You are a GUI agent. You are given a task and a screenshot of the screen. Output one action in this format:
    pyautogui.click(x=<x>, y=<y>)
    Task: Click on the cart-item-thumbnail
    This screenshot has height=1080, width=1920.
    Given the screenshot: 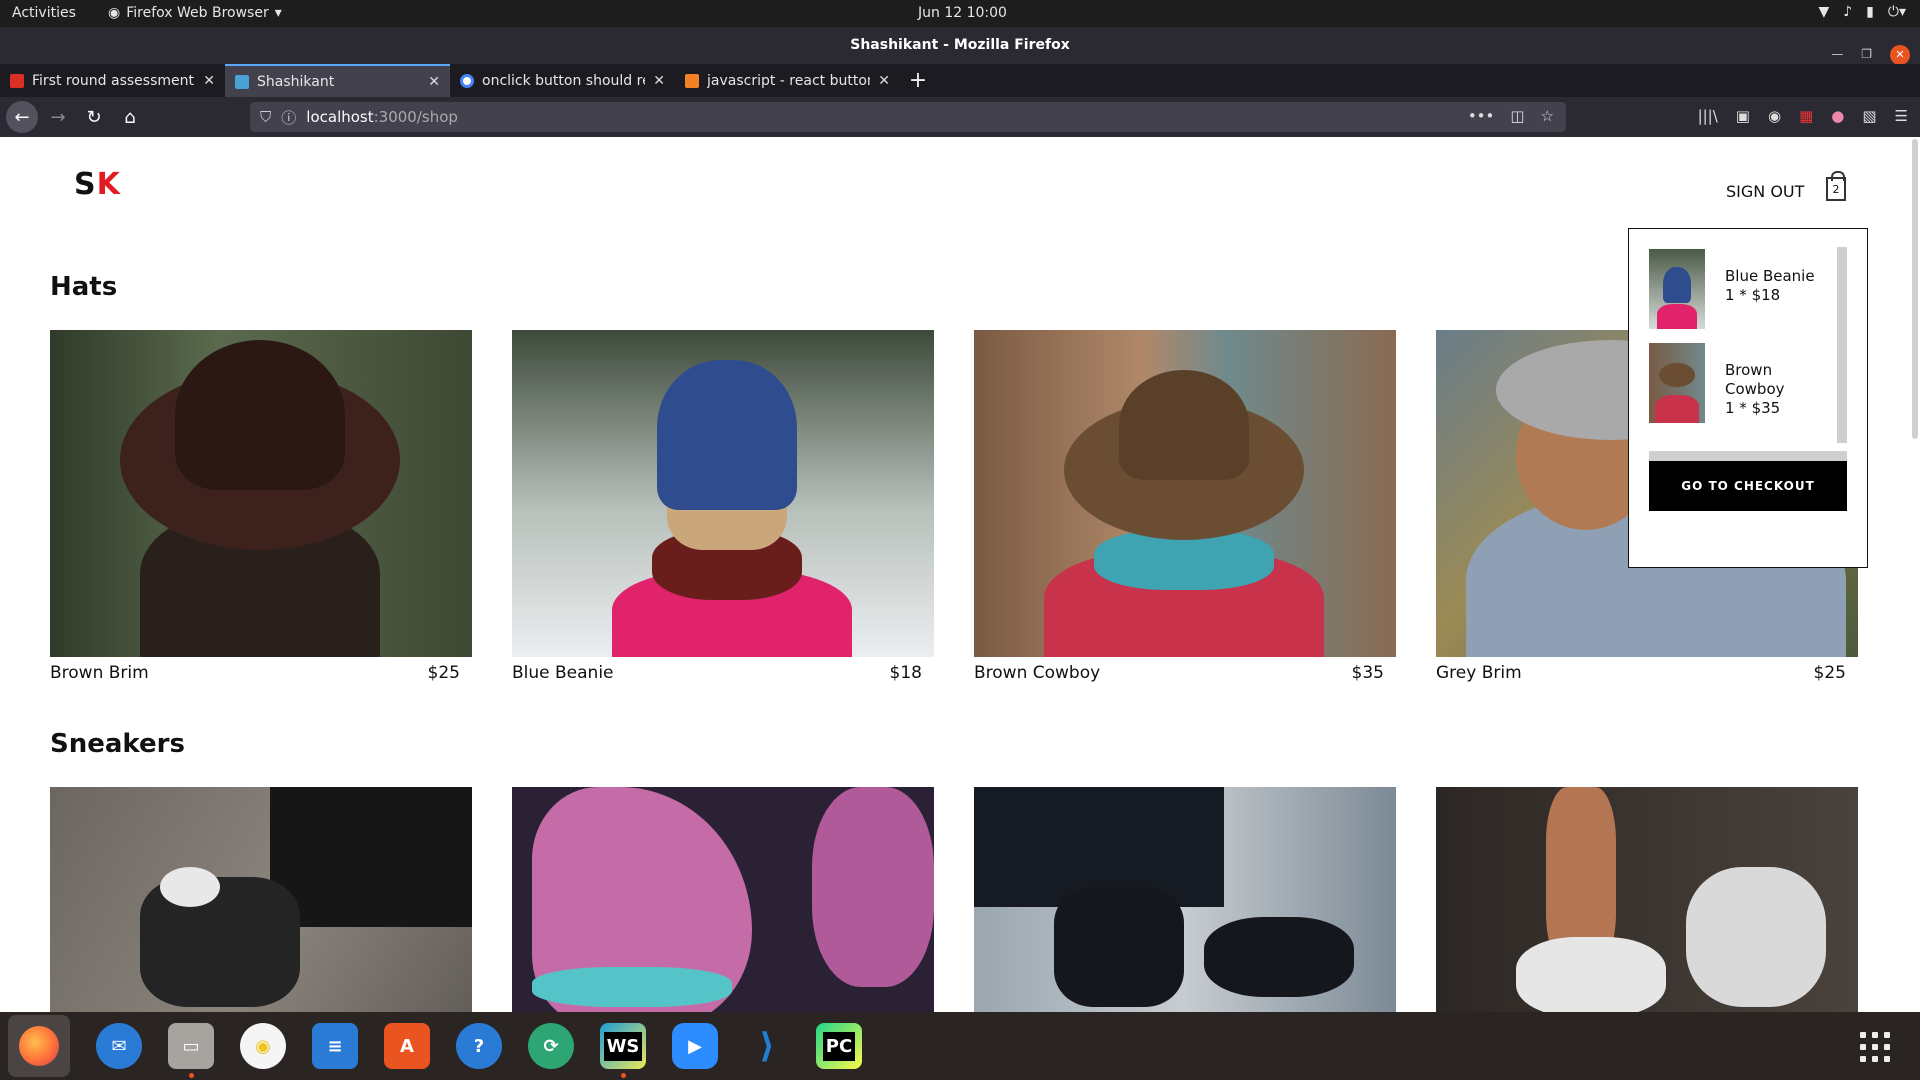 What is the action you would take?
    pyautogui.click(x=1677, y=289)
    